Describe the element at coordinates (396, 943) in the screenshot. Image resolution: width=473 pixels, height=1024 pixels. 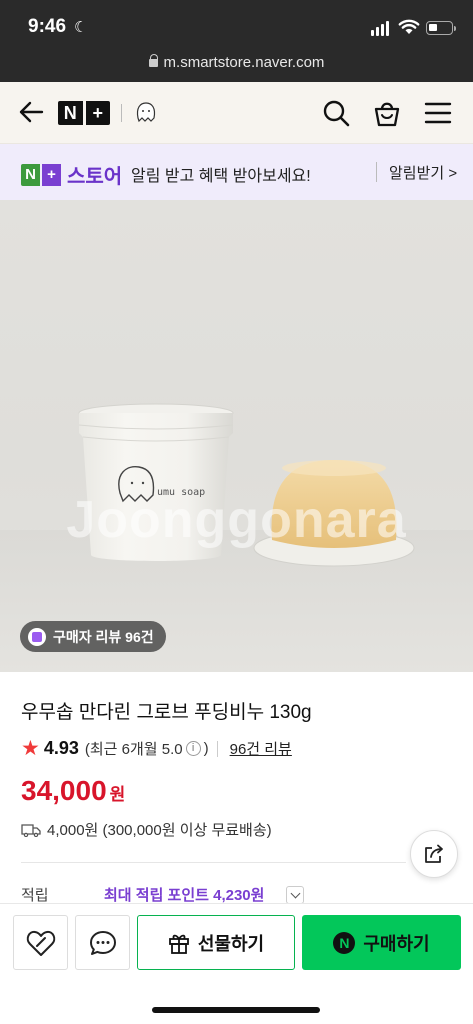
I see `buy-button-label: 구매하기` at that location.